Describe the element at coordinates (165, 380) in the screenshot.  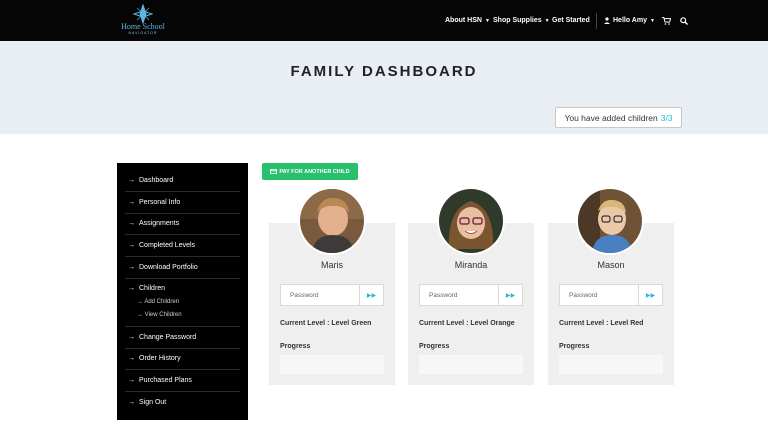
I see `sidebar-item-label: Purchased Plans` at that location.